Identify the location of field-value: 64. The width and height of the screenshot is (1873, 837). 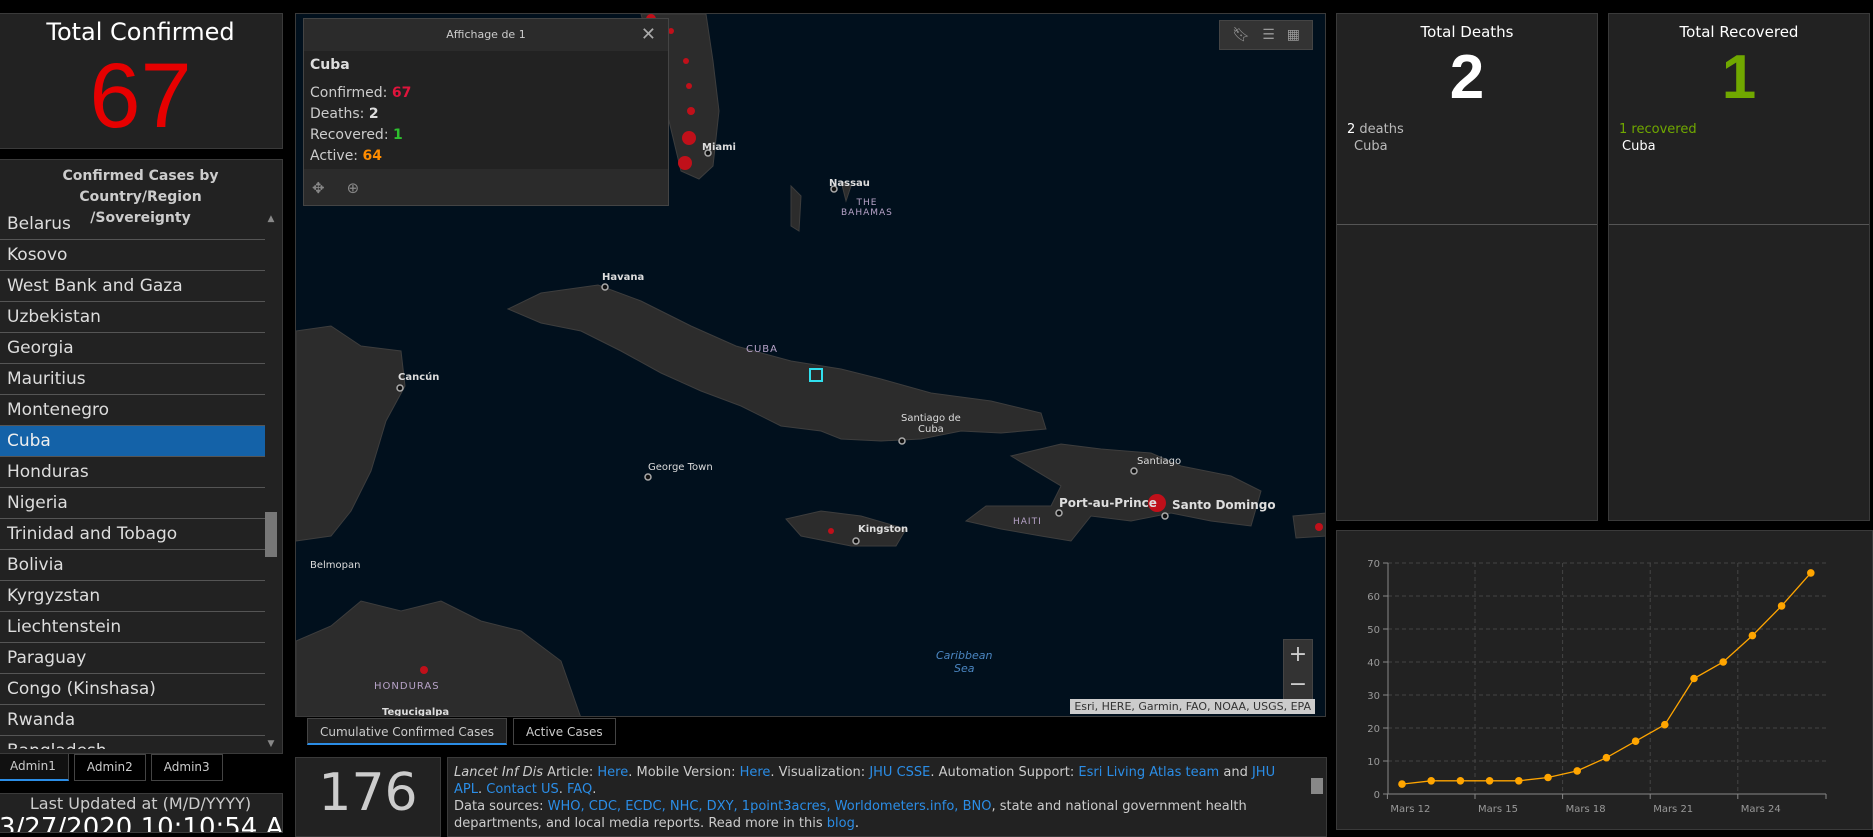
(372, 156).